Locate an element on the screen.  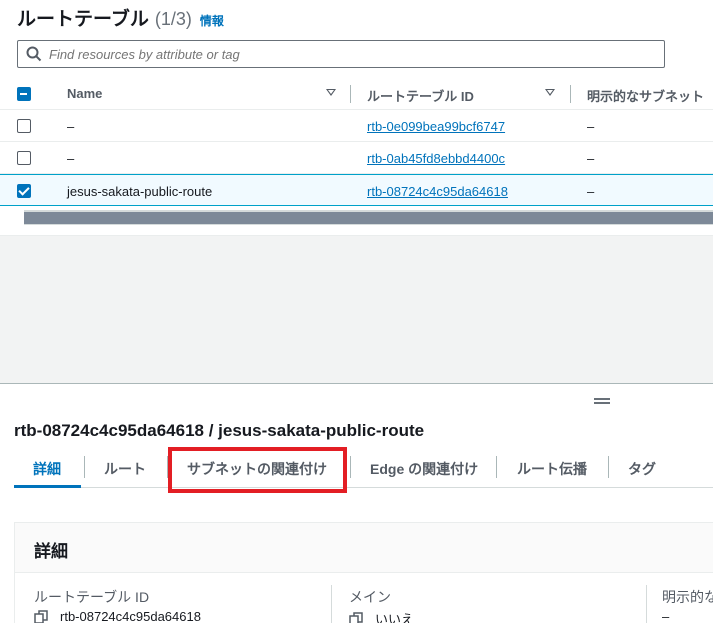
tab-details: 詳細 is located at coordinates (47, 469).